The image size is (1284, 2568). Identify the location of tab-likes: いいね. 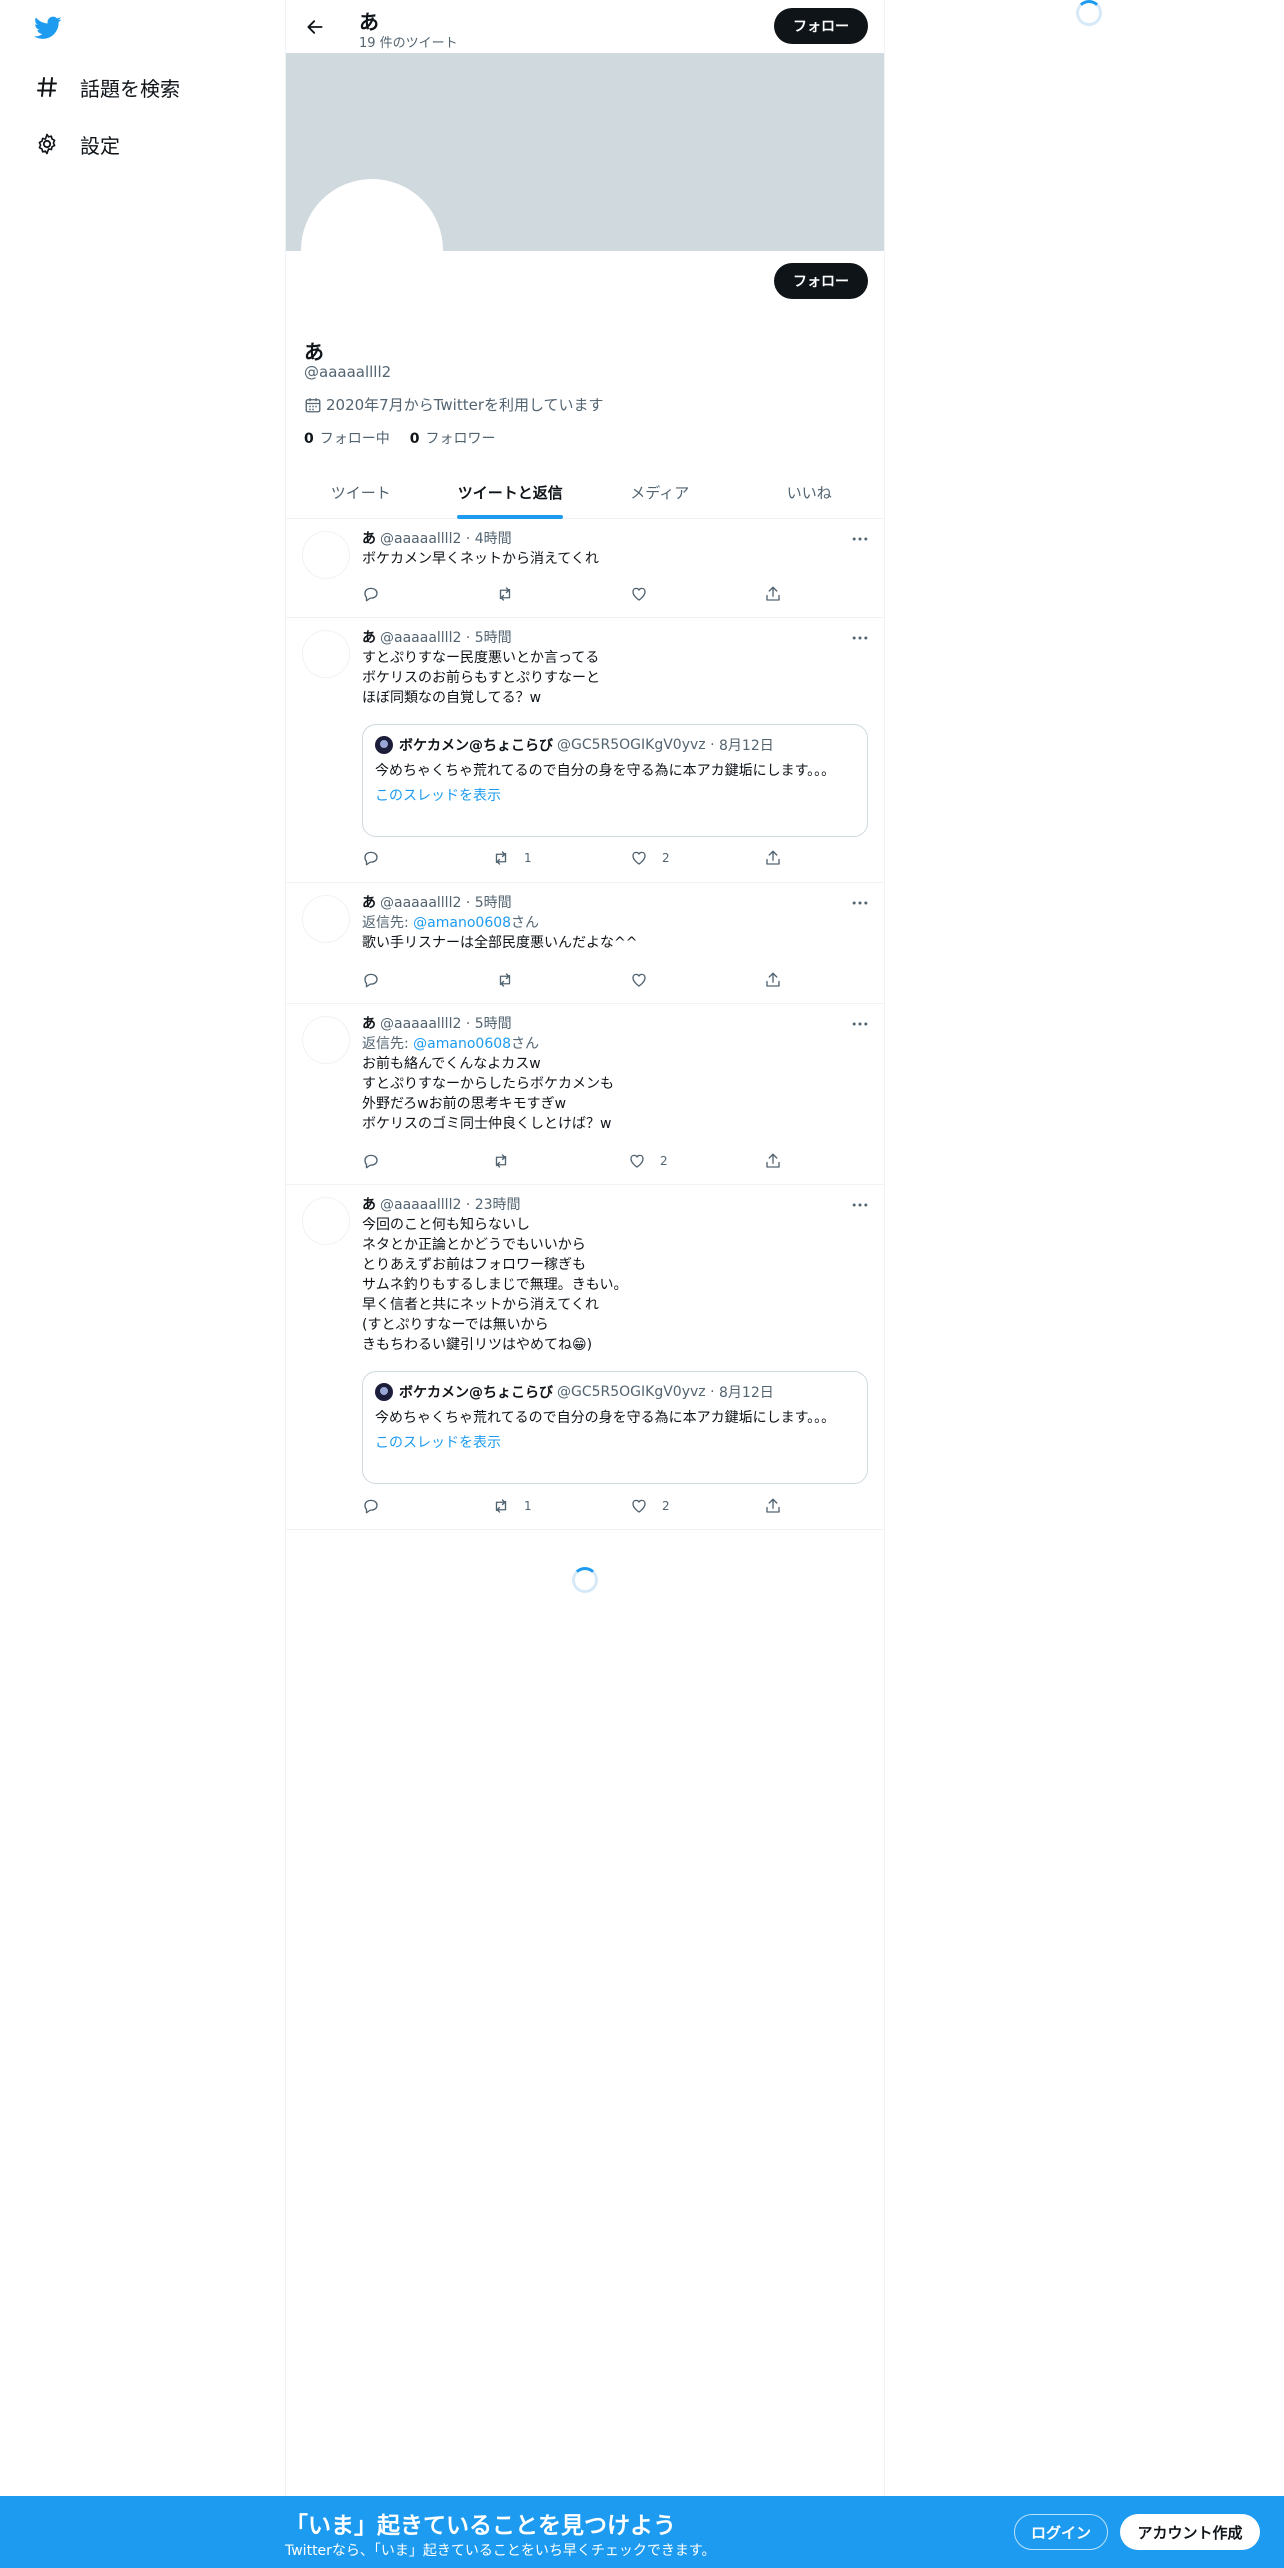
(810, 492).